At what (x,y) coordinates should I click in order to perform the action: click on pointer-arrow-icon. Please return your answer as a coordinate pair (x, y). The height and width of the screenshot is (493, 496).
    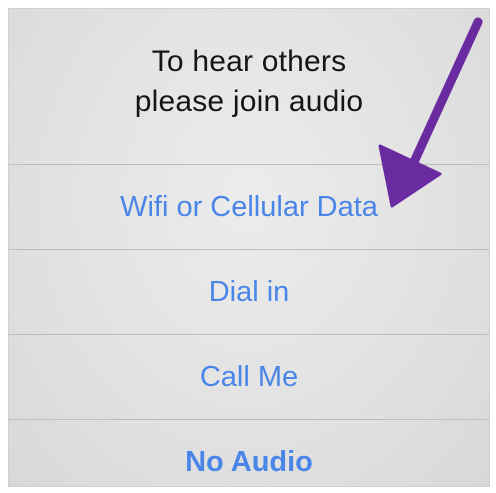
    Looking at the image, I should click on (430, 112).